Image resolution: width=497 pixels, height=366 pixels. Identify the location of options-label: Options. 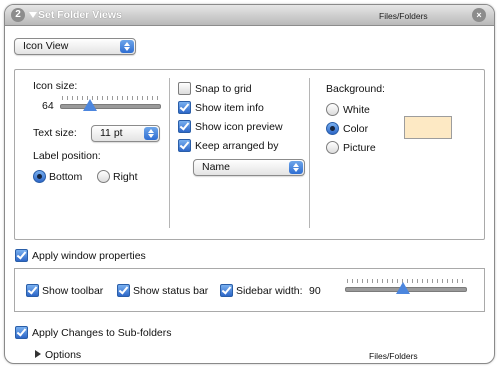
(63, 355).